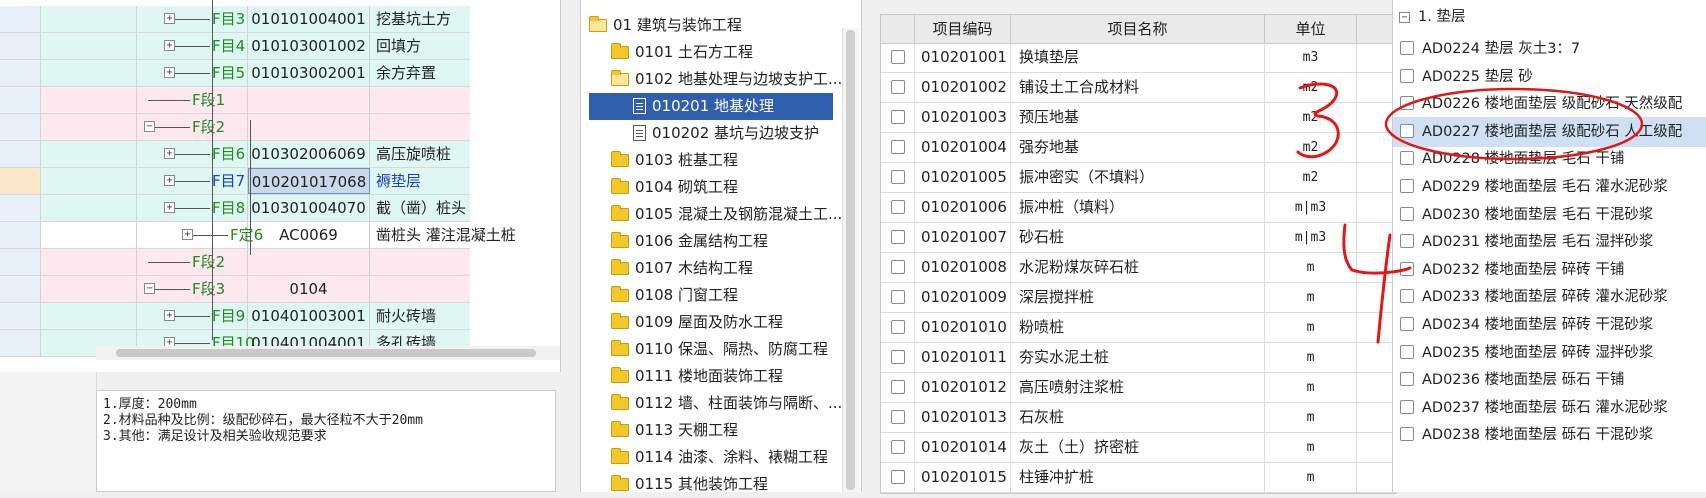 This screenshot has height=498, width=1706. What do you see at coordinates (1514, 124) in the screenshot?
I see `red-circle-annotation` at bounding box center [1514, 124].